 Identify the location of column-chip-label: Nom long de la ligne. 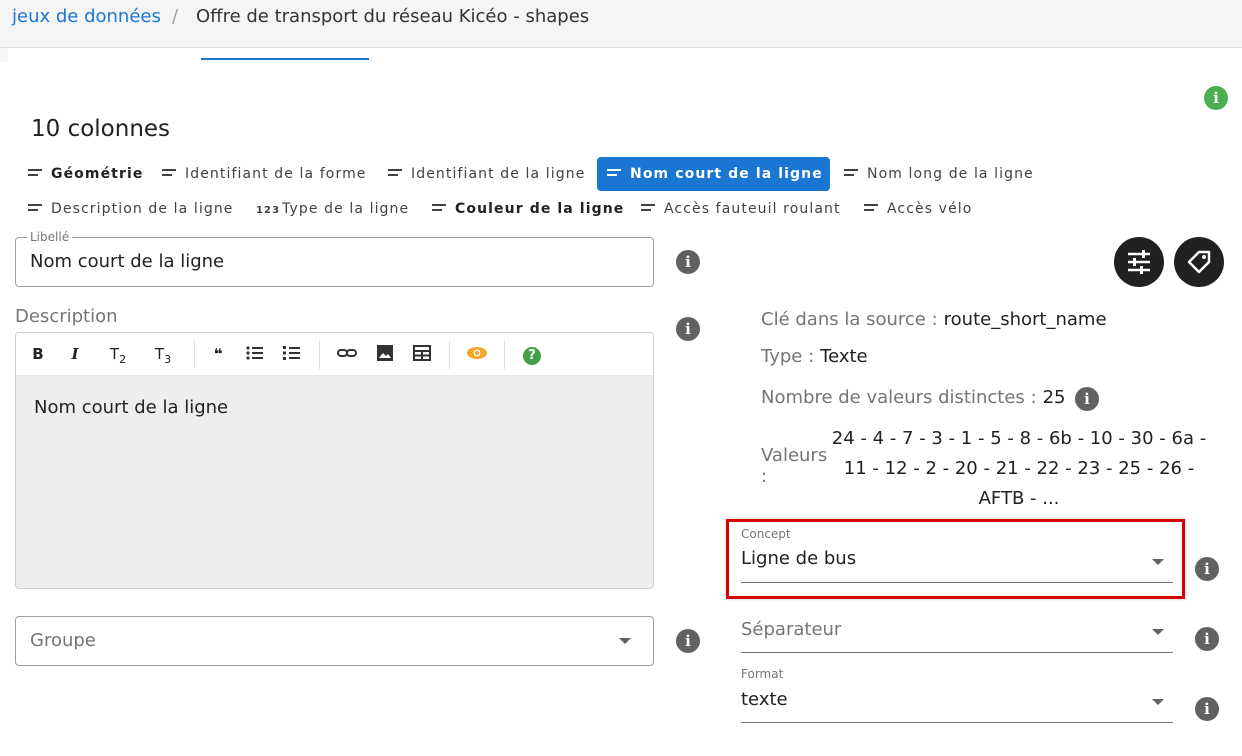
(950, 174).